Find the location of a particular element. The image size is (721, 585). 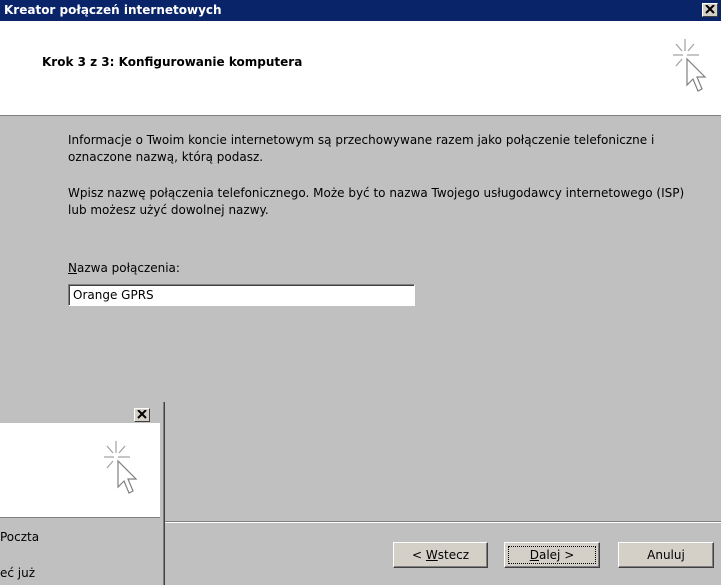

cancel-label: Anuluj is located at coordinates (666, 555).